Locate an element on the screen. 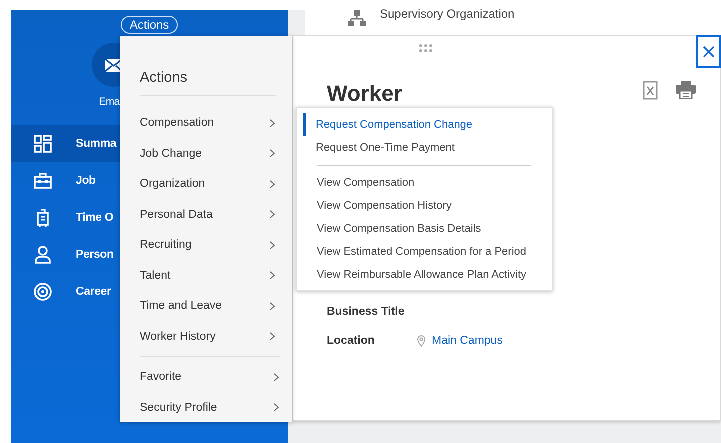 This screenshot has height=443, width=721. email-label: Ema is located at coordinates (109, 102).